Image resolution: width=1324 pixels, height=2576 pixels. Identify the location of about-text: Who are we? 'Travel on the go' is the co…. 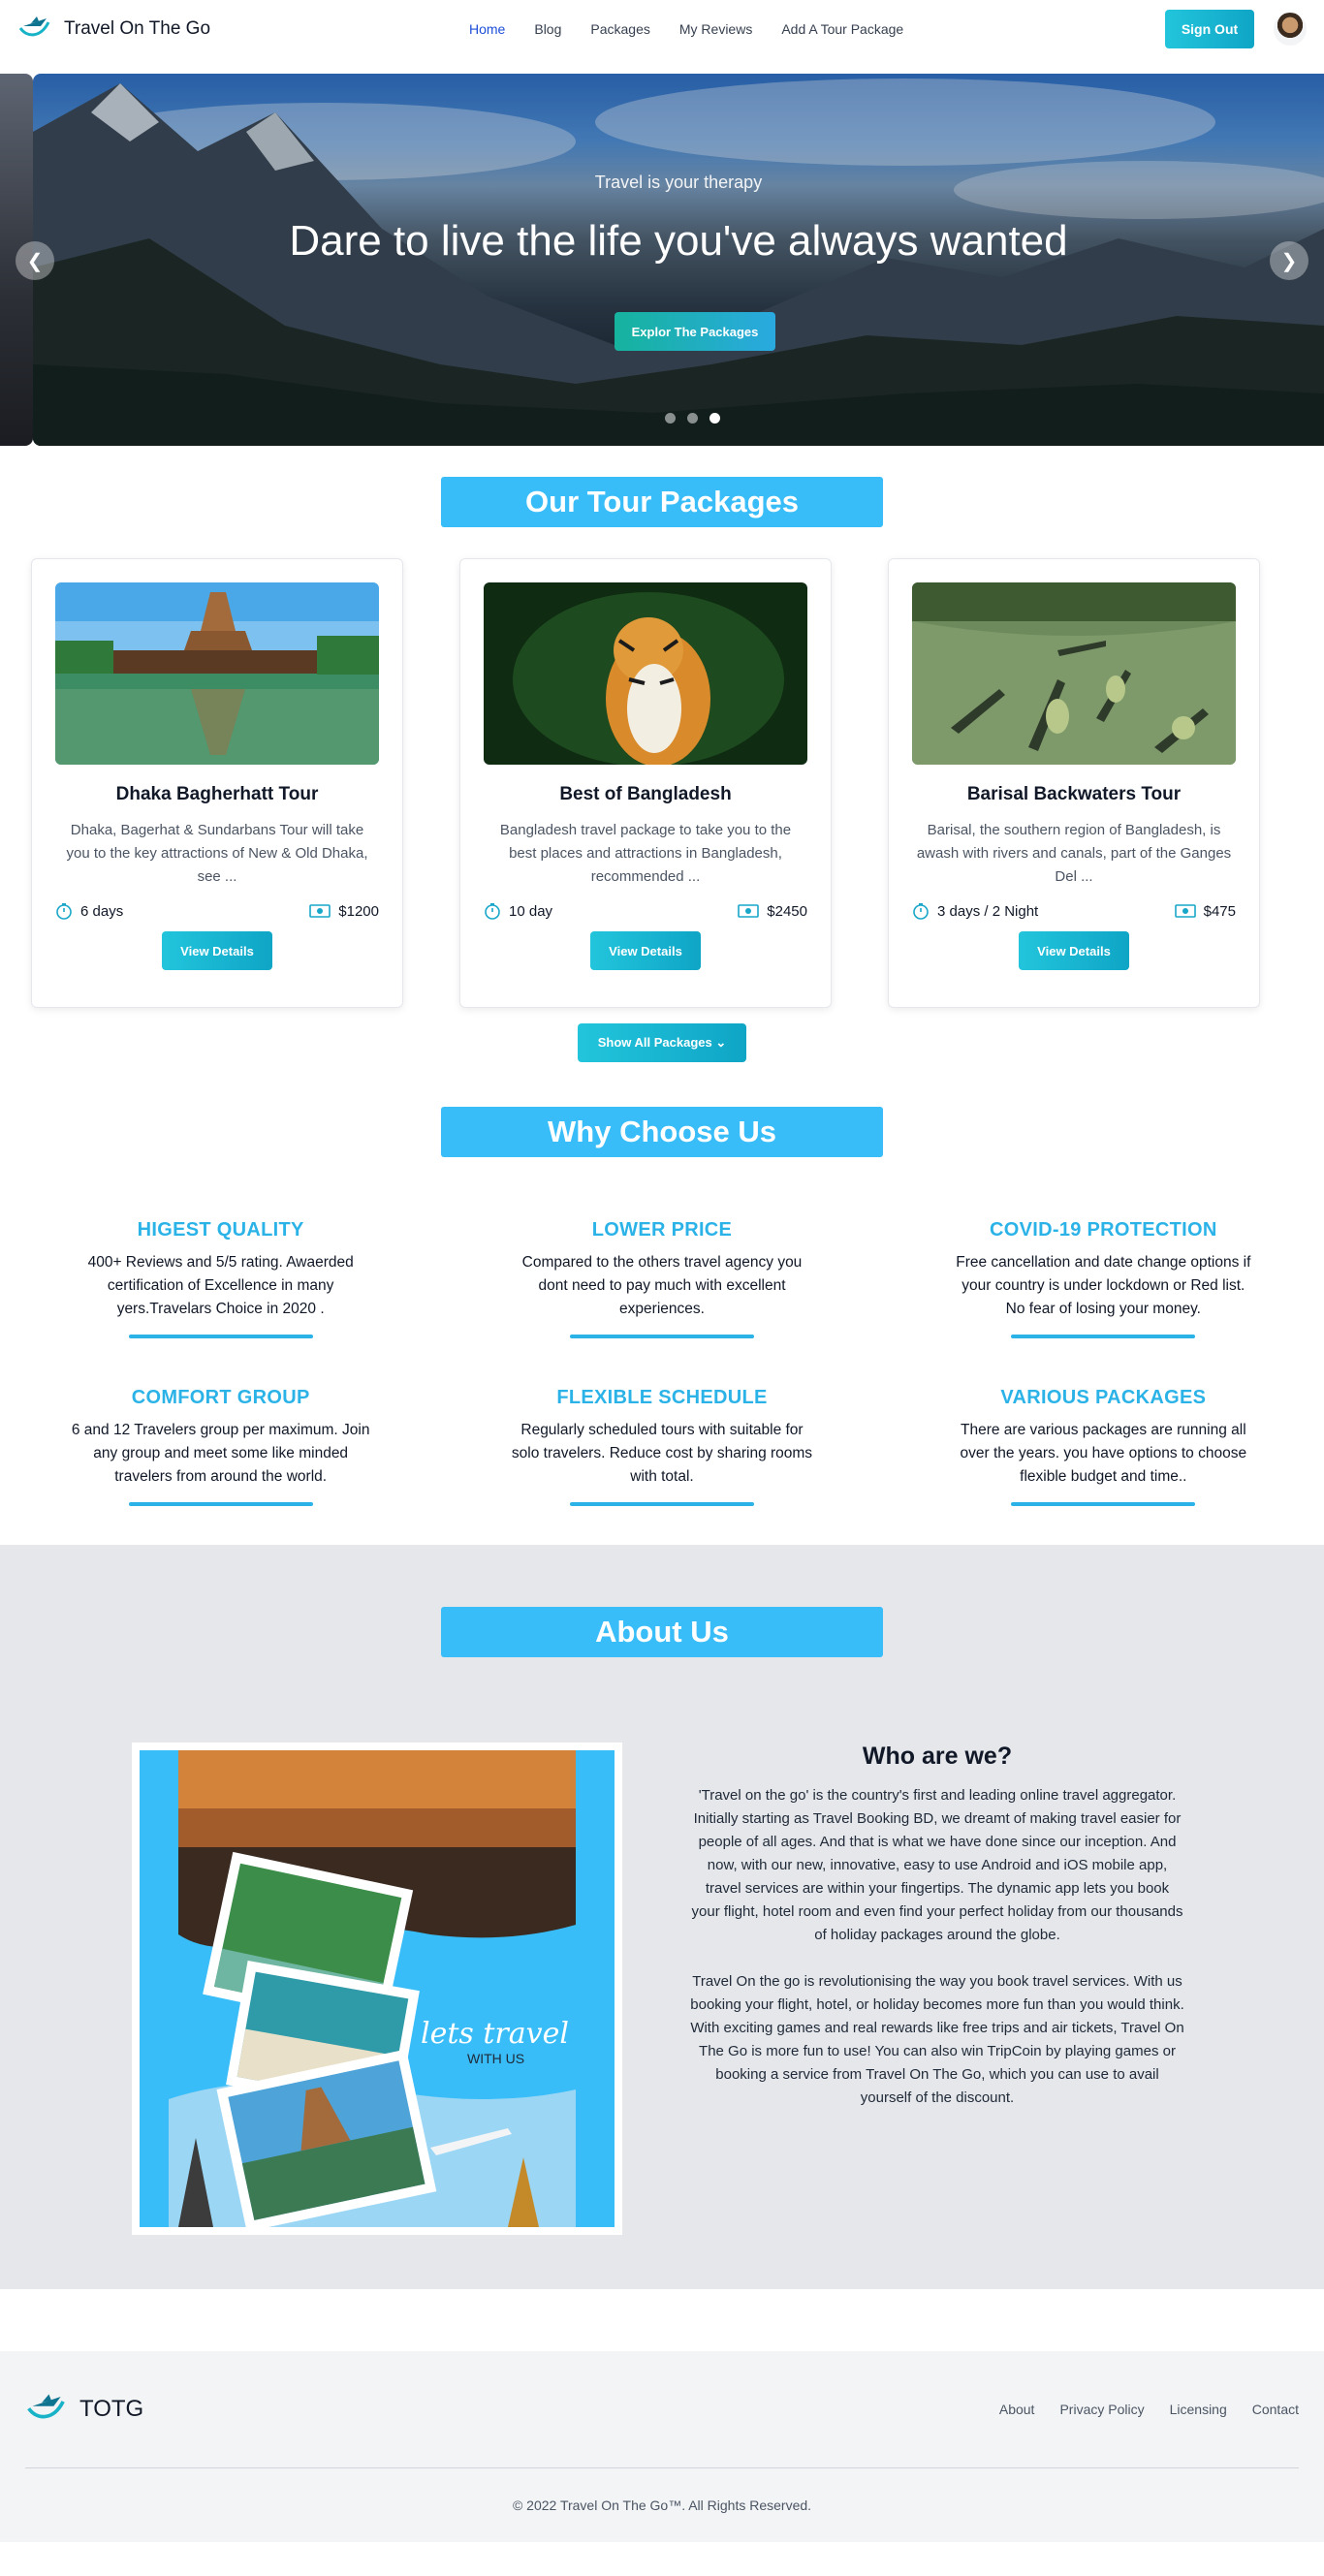
(937, 1989).